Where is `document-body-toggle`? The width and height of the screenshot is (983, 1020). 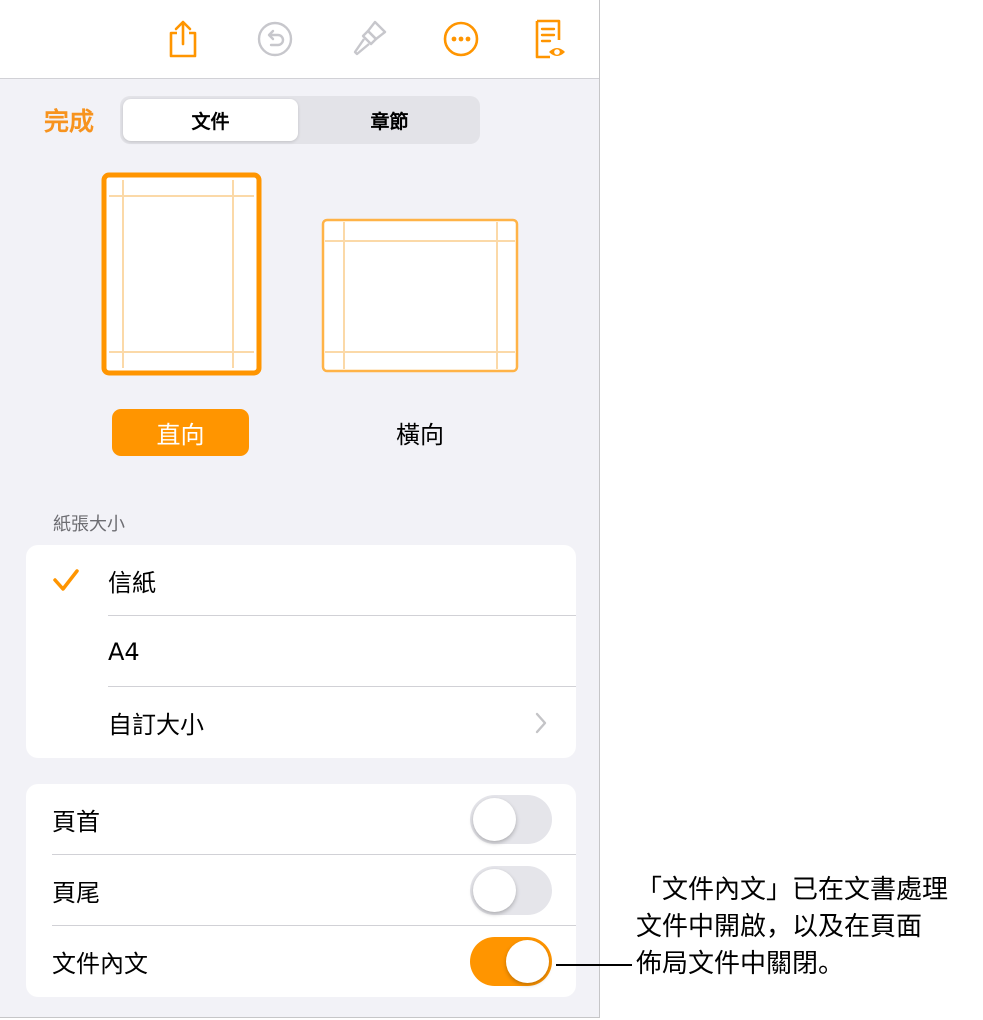 document-body-toggle is located at coordinates (511, 961).